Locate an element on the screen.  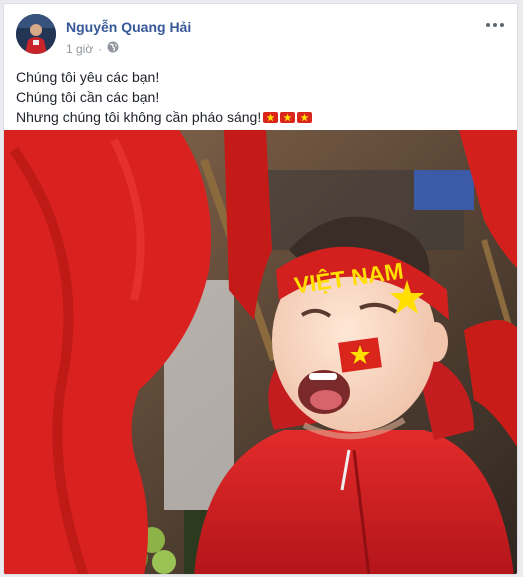
timestamp: 1 giờ is located at coordinates (79, 49).